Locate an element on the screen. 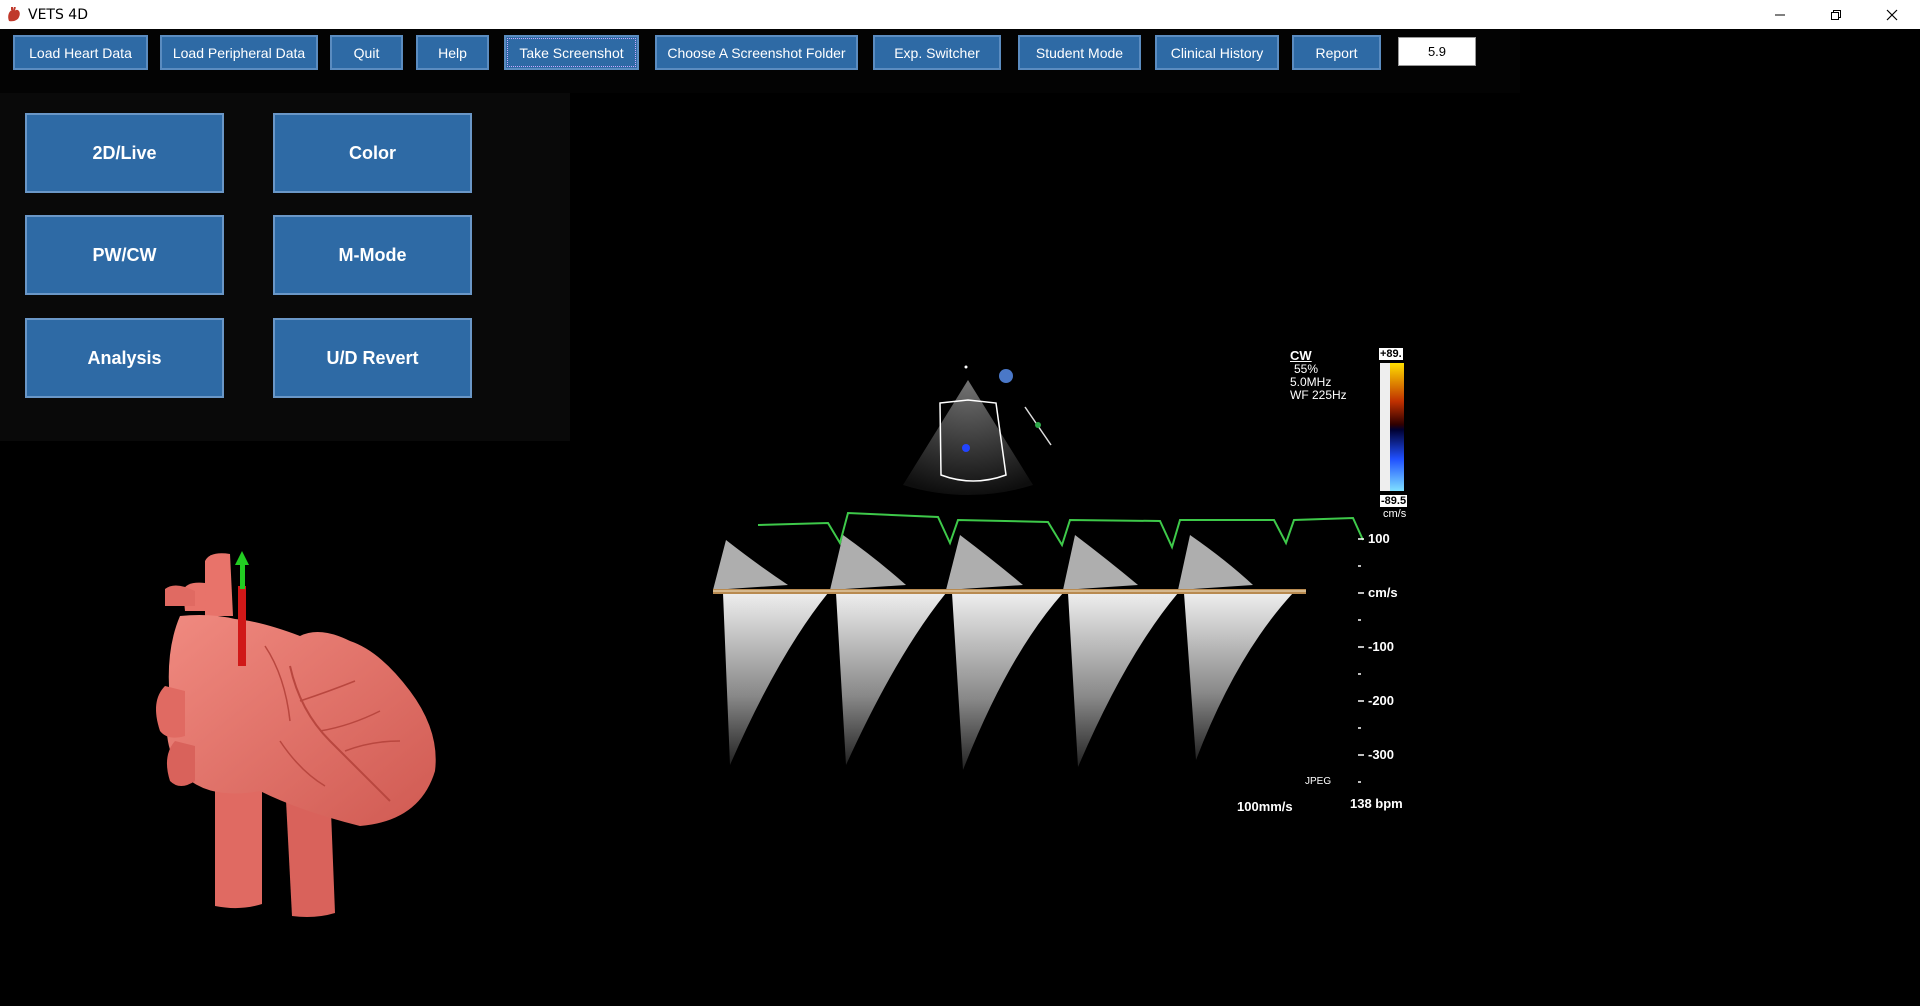 The width and height of the screenshot is (1920, 1006). window-controls is located at coordinates (1836, 14).